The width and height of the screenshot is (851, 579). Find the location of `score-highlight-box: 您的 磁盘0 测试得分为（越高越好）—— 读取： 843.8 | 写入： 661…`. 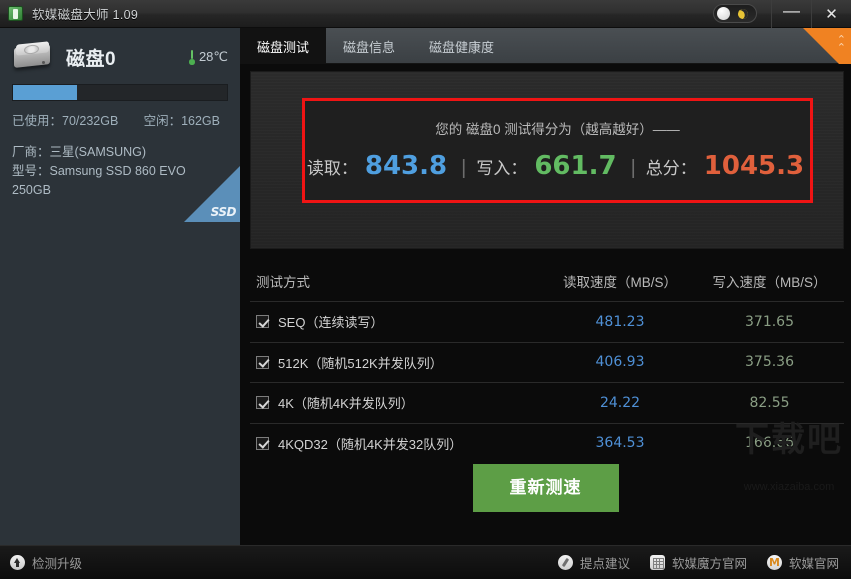

score-highlight-box: 您的 磁盘0 测试得分为（越高越好）—— 读取： 843.8 | 写入： 661… is located at coordinates (557, 150).